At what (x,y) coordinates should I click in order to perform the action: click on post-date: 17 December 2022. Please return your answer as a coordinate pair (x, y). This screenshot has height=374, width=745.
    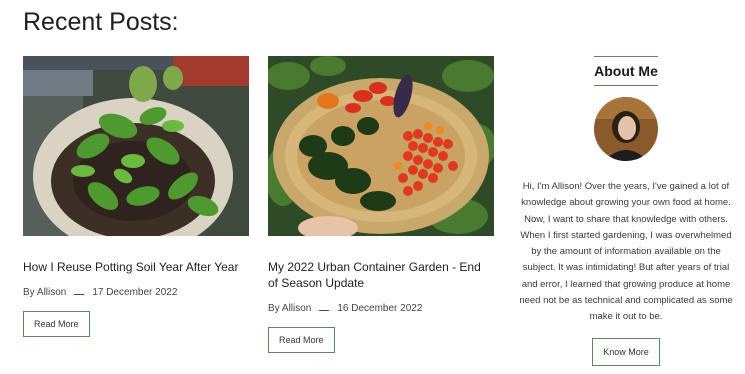
    Looking at the image, I should click on (135, 292).